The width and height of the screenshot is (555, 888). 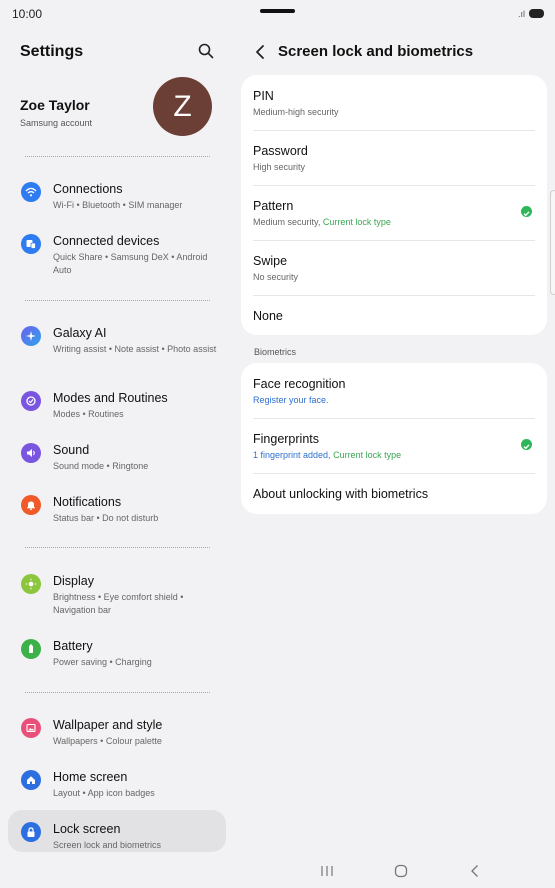 What do you see at coordinates (286, 439) in the screenshot?
I see `option-title: Fingerprints` at bounding box center [286, 439].